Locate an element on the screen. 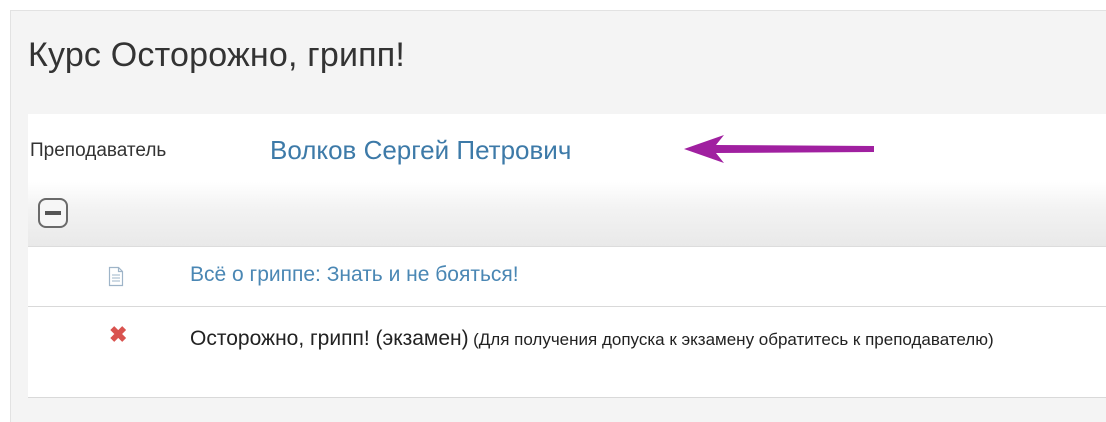 The image size is (1106, 422). activity-title: Осторожно, грипп! (экзамен) is located at coordinates (329, 338).